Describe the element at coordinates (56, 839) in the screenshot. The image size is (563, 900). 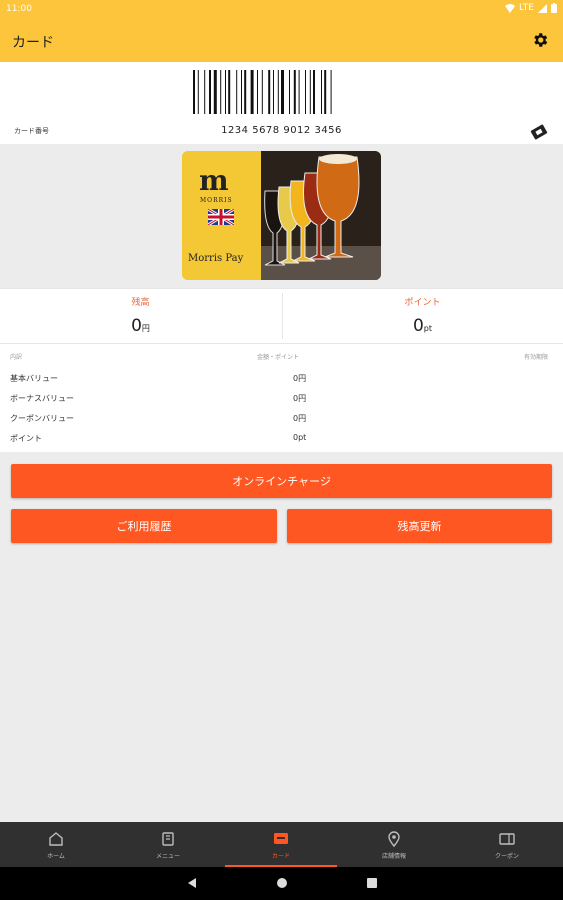
I see `home-icon` at that location.